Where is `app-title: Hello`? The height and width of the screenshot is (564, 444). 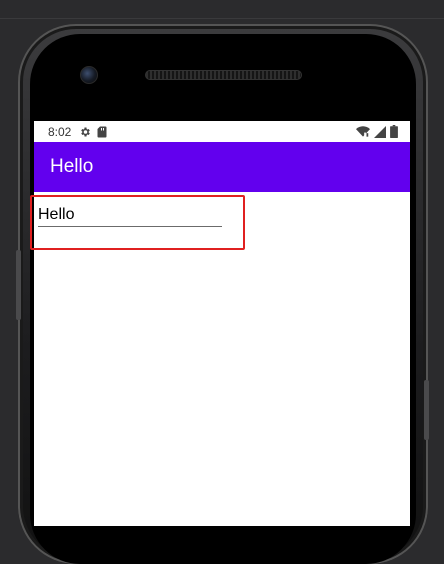
app-title: Hello is located at coordinates (72, 166).